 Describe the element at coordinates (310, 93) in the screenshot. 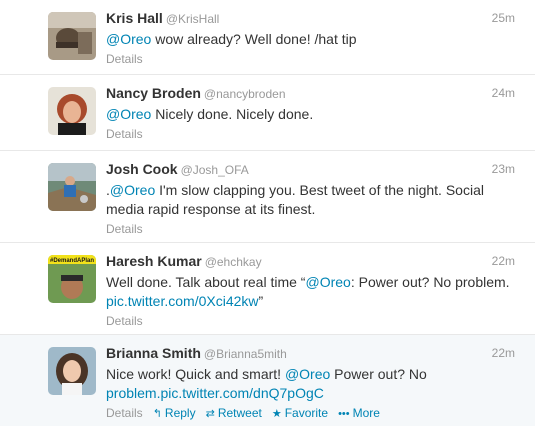

I see `tweet-header: Nancy Broden @nancybroden 24m` at that location.